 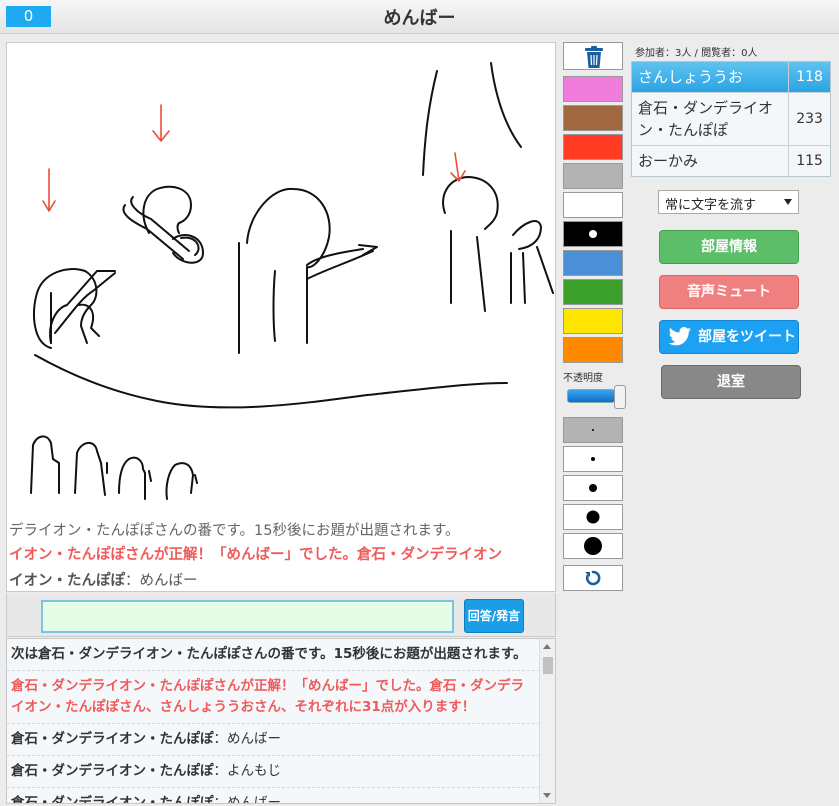 I want to click on log-row: 倉石・ダンデライオン・たんぽぽ：よんもじ, so click(x=281, y=772).